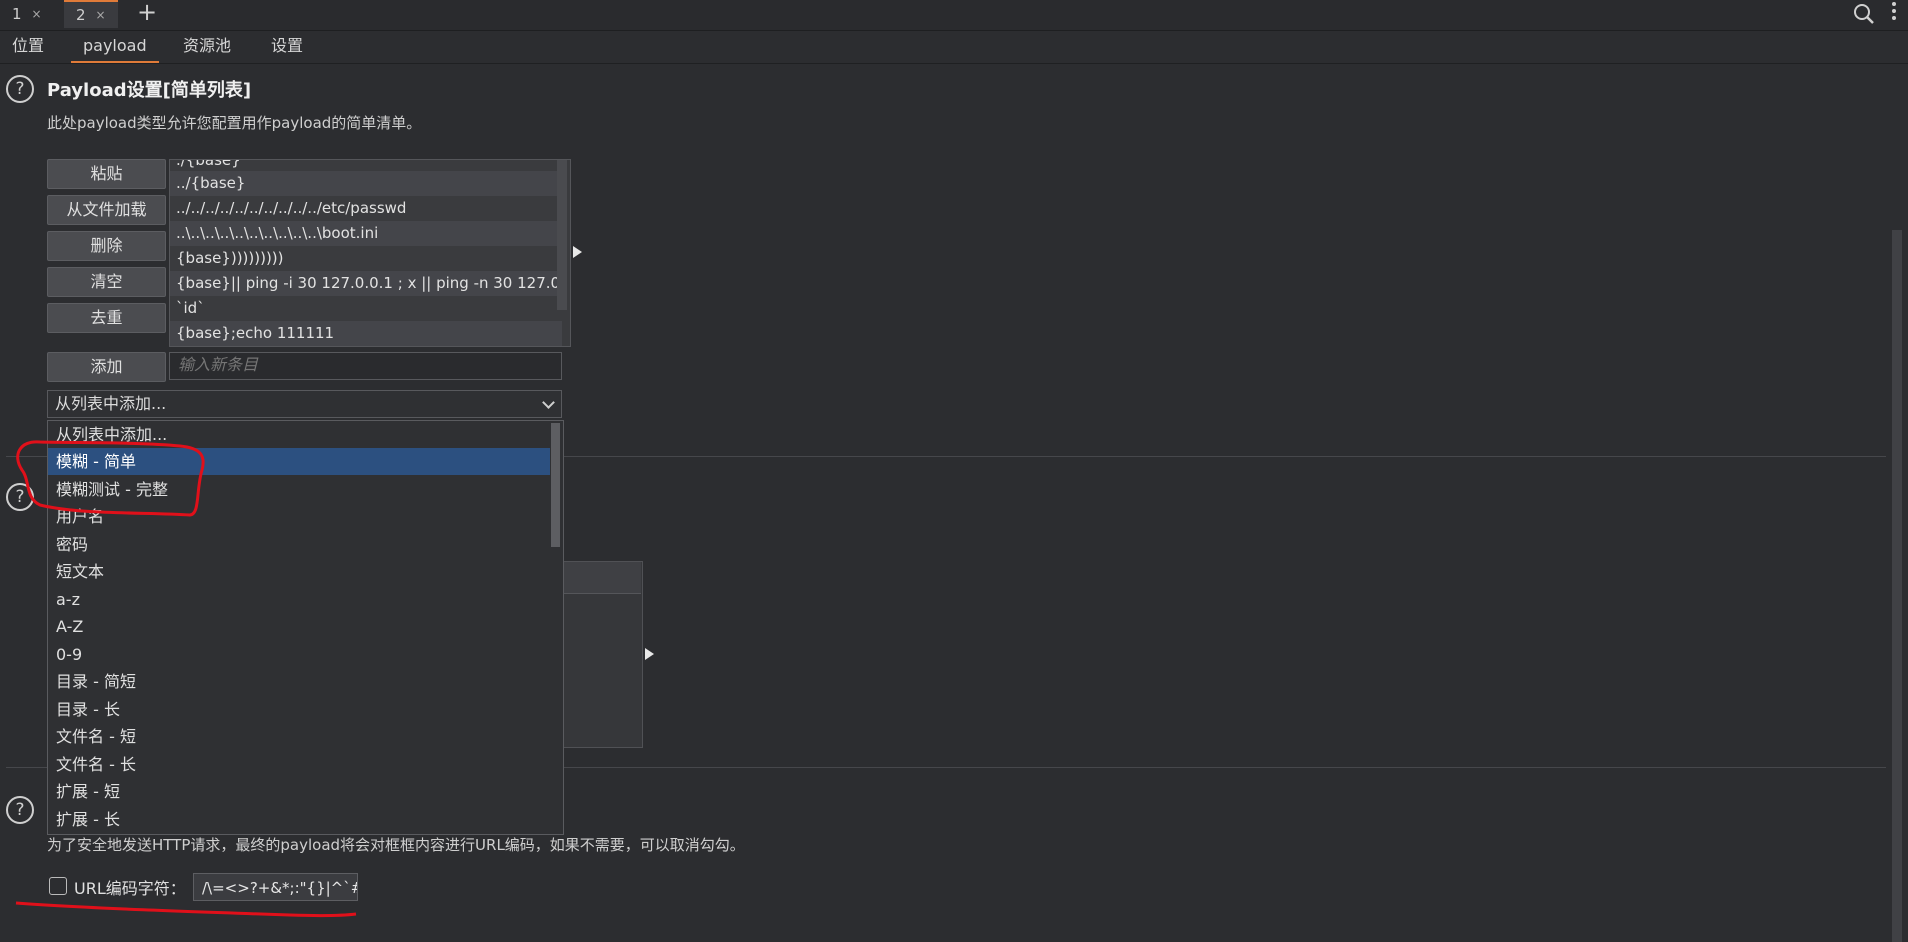 Image resolution: width=1908 pixels, height=942 pixels. What do you see at coordinates (110, 478) in the screenshot?
I see `annotation-circle` at bounding box center [110, 478].